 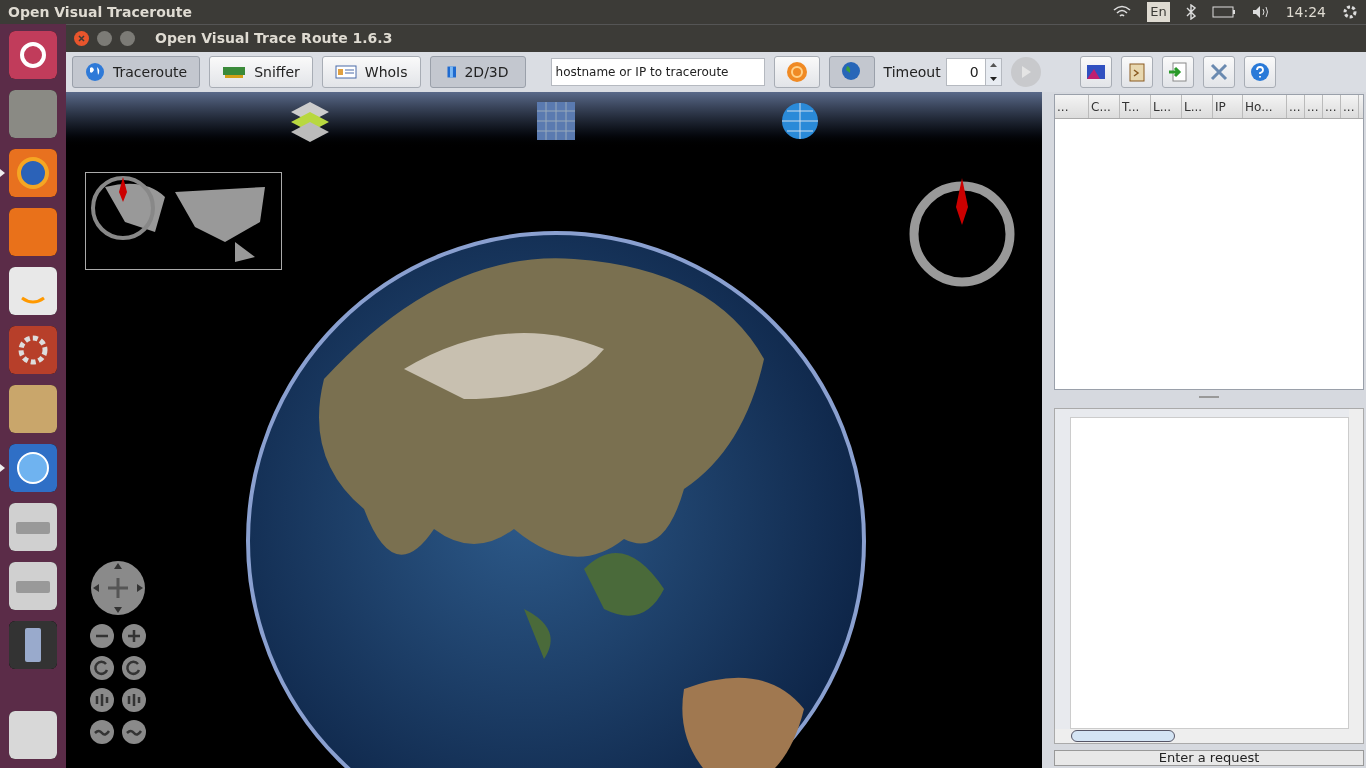 I want to click on help-button, so click(x=1259, y=72).